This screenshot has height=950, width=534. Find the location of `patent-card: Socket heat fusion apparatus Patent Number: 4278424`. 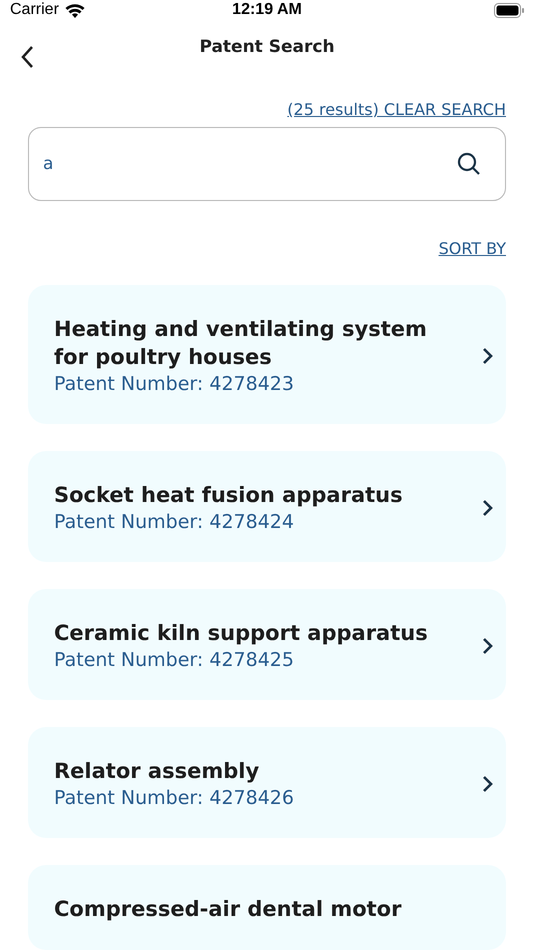

patent-card: Socket heat fusion apparatus Patent Number: 4278424 is located at coordinates (267, 506).